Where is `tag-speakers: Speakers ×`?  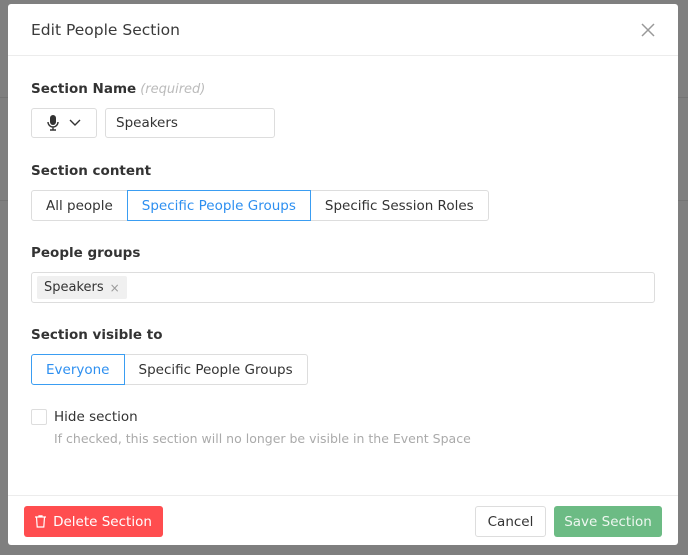 tag-speakers: Speakers × is located at coordinates (82, 287).